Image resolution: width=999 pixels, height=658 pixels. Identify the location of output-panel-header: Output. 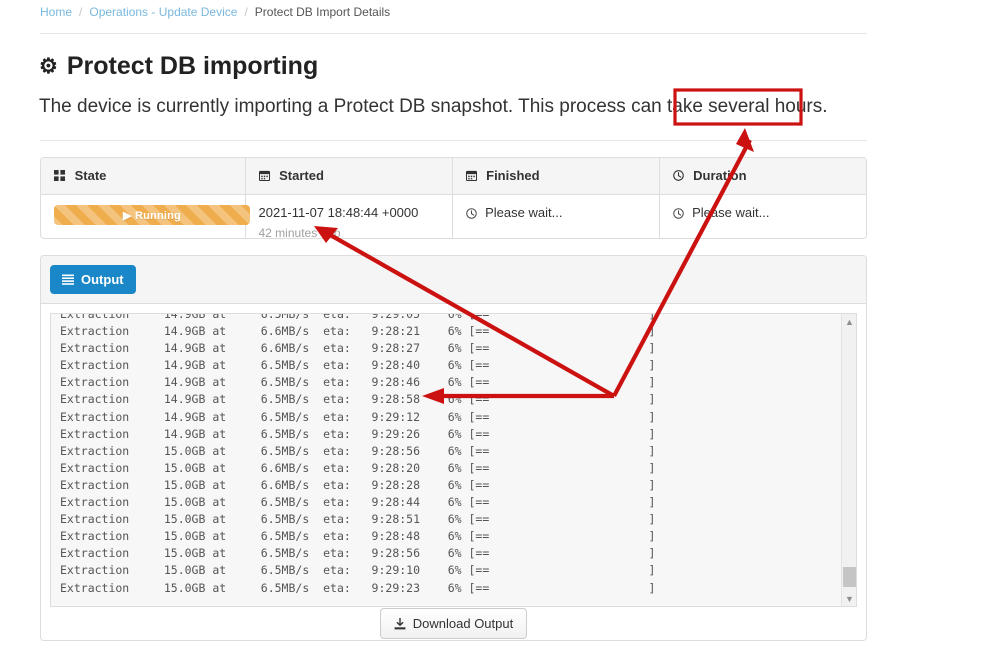
(453, 280).